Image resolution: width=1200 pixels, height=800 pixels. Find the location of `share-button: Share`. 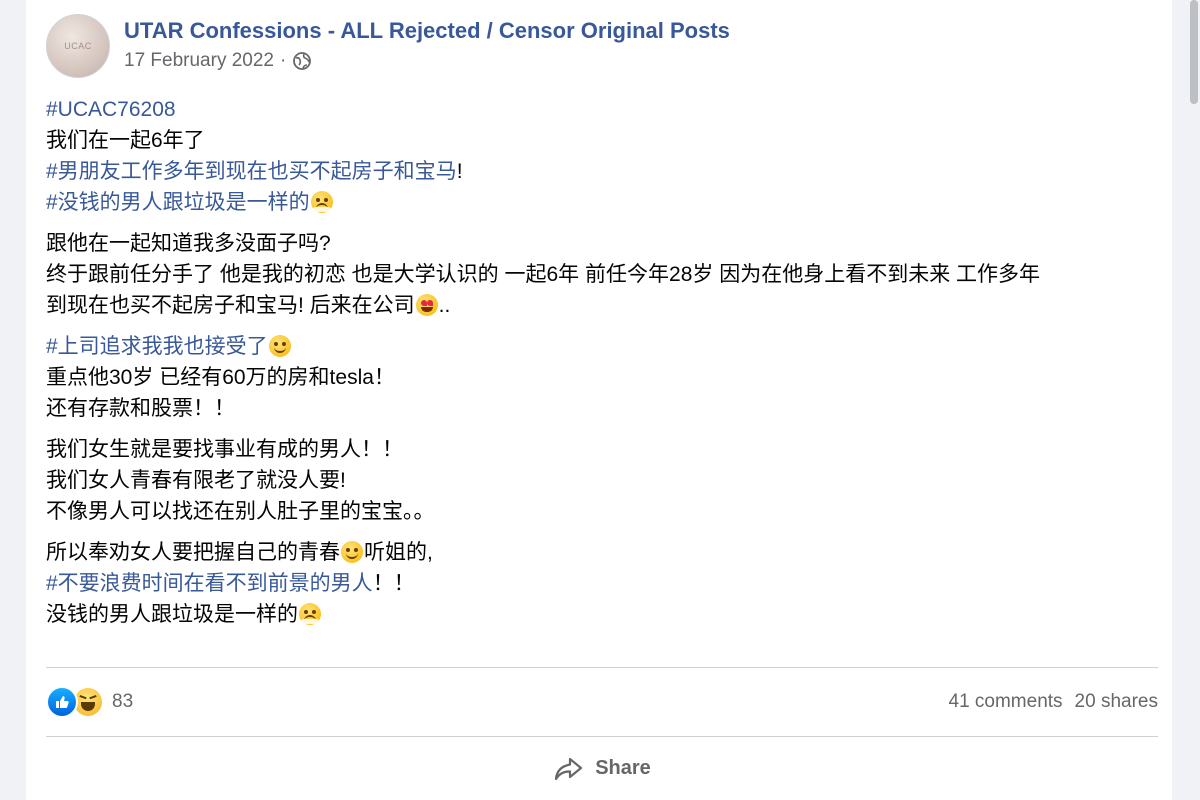

share-button: Share is located at coordinates (602, 769).